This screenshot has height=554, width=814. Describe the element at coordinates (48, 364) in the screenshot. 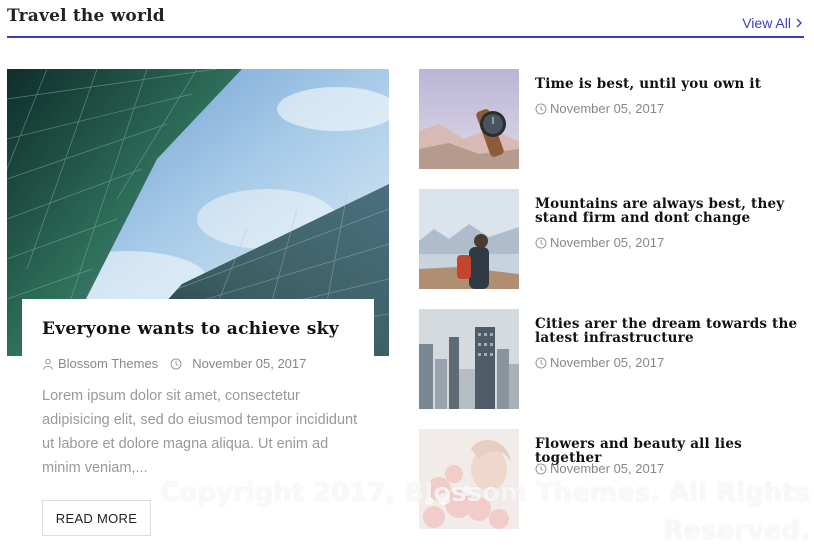

I see `user-icon` at that location.